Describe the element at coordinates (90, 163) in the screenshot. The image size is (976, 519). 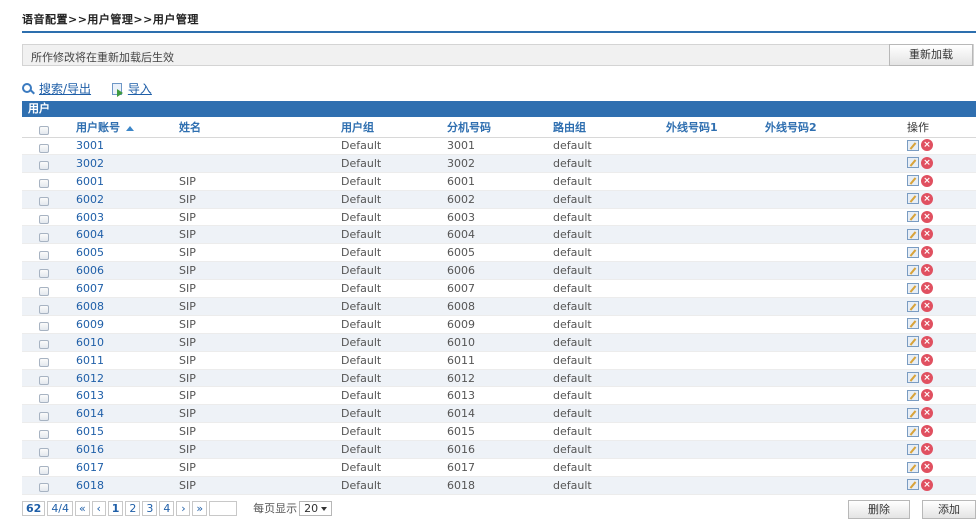
I see `cell-account: 3002` at that location.